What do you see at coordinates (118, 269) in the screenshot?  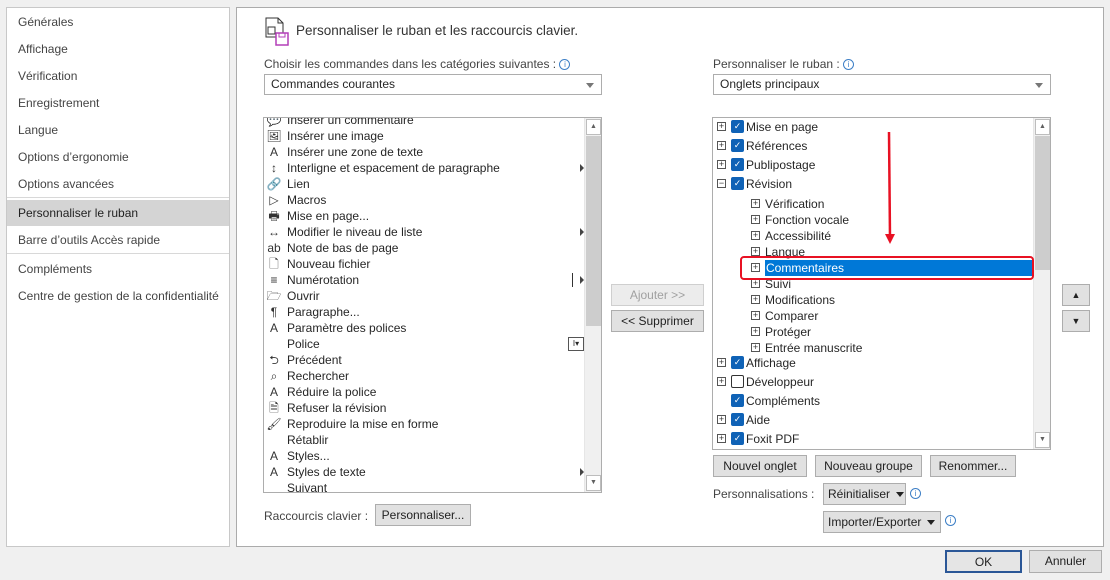 I see `sidebar-item: Compléments` at bounding box center [118, 269].